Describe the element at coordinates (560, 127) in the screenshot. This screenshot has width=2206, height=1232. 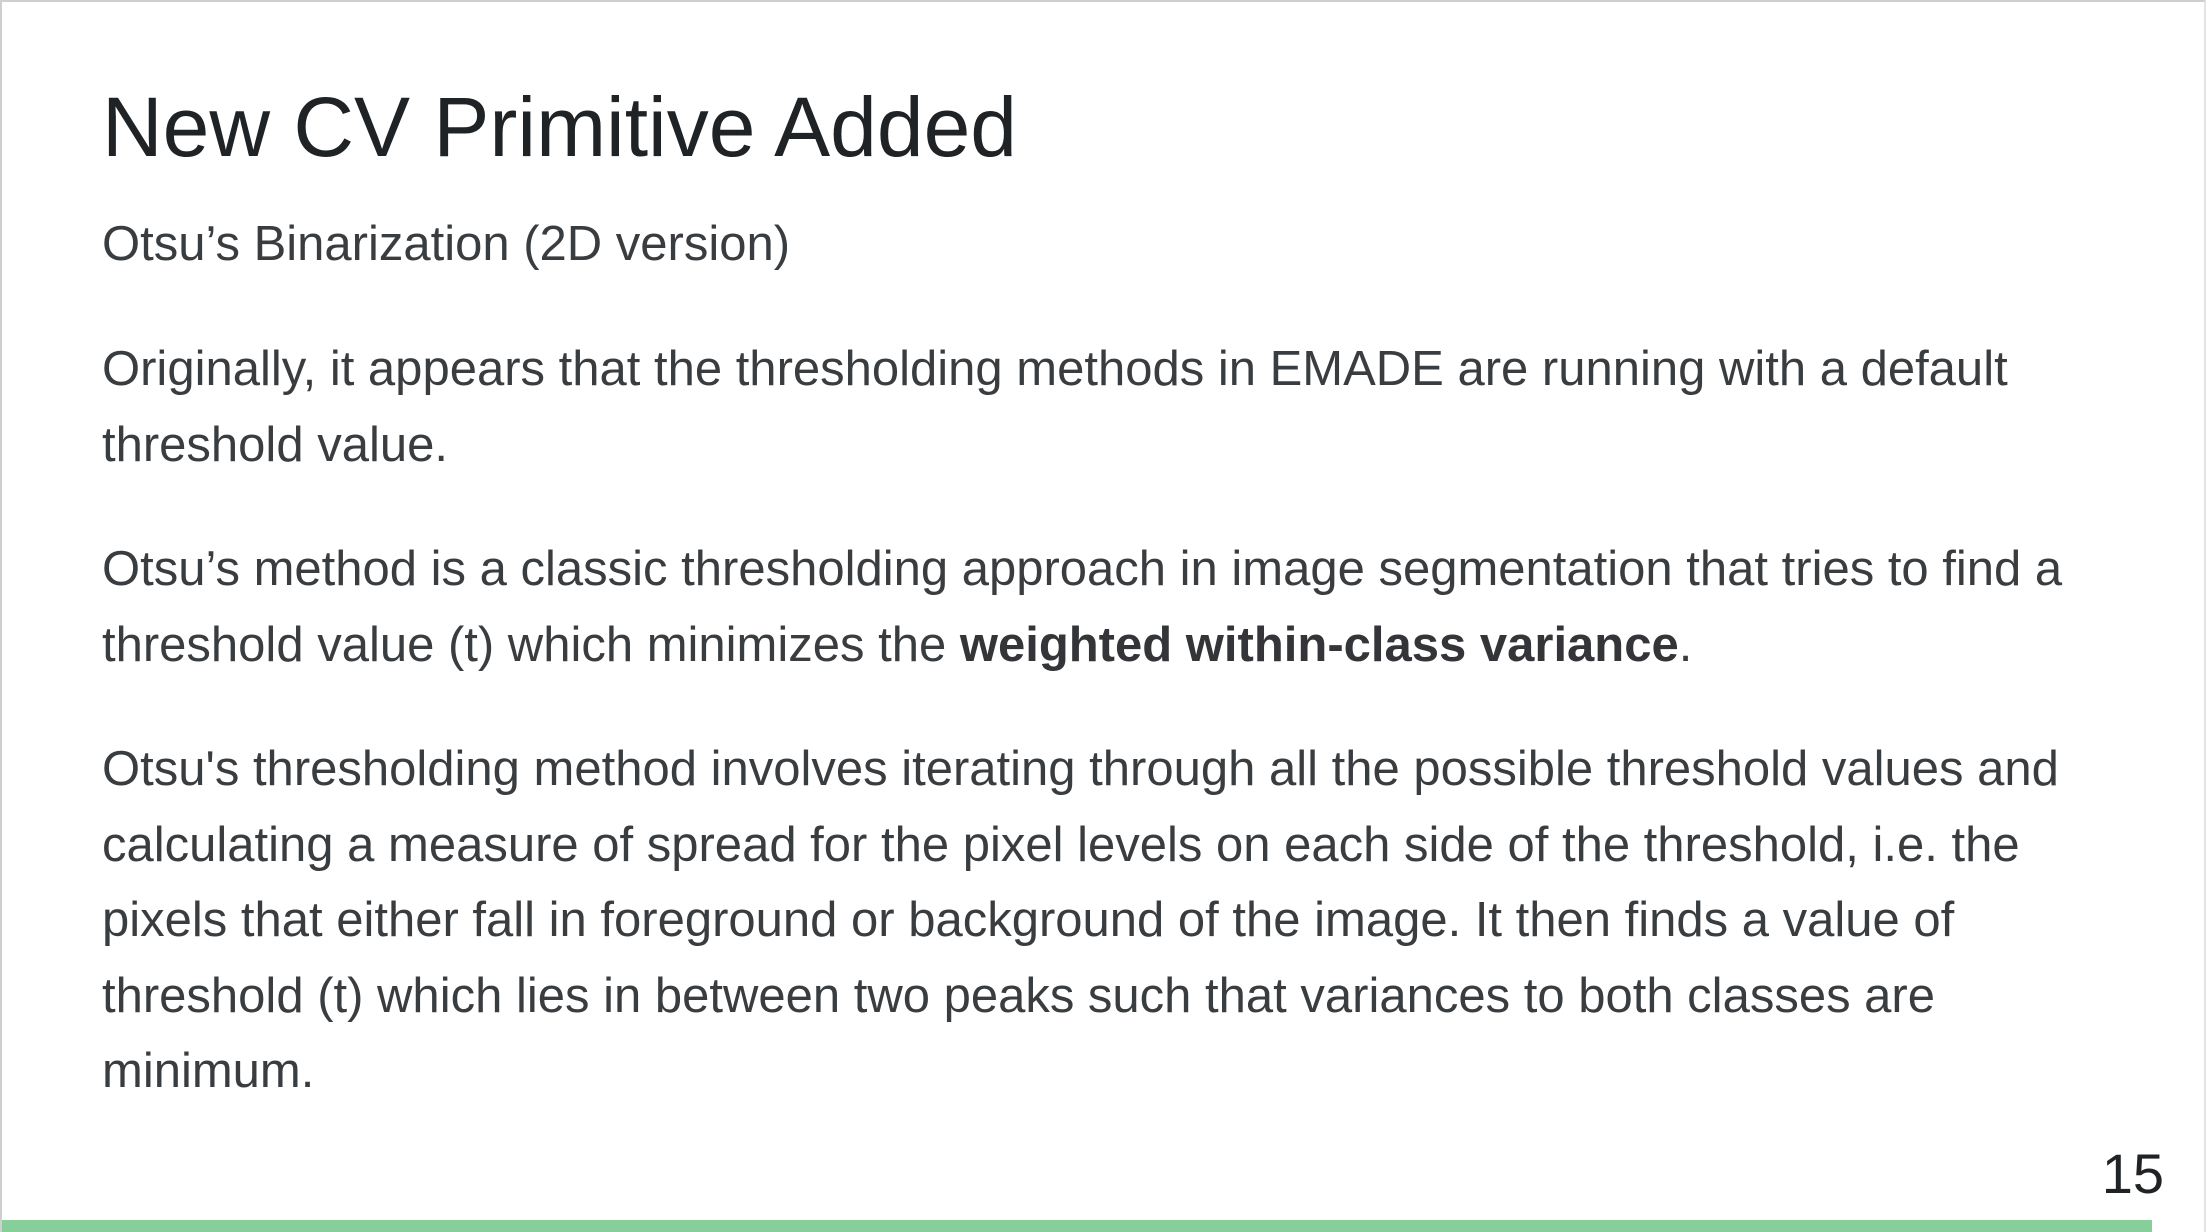
I see `slide-title: New CV Primitive Added` at that location.